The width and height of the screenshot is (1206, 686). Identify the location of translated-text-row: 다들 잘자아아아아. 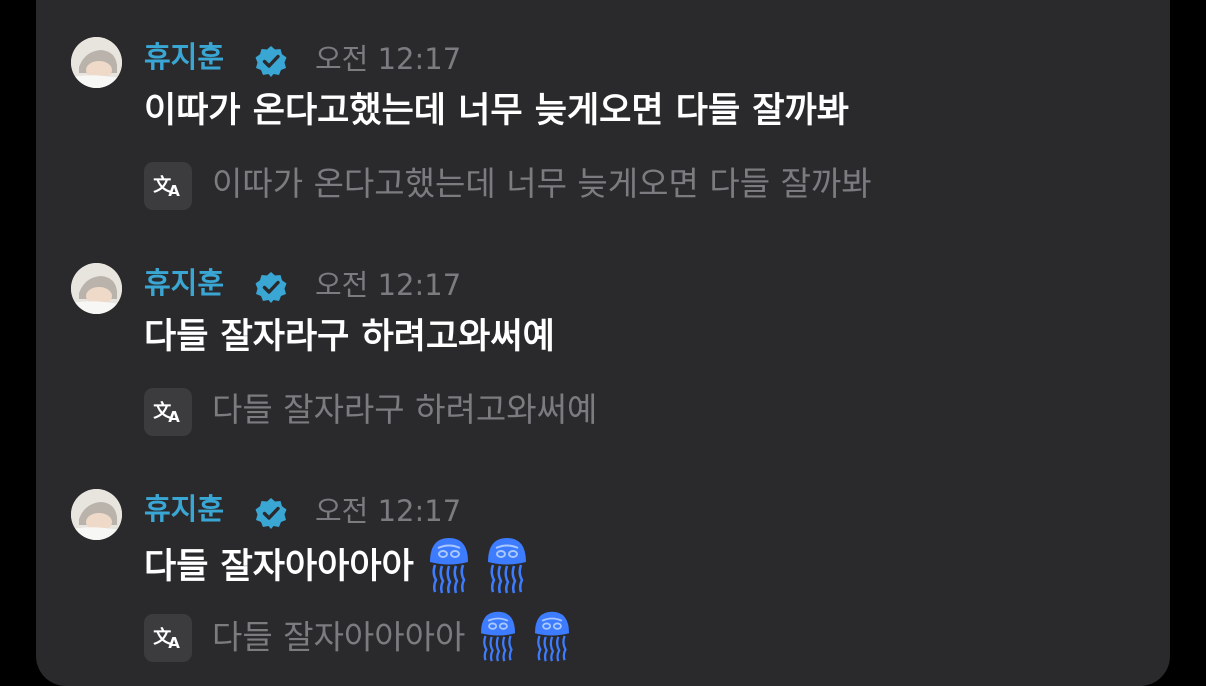
(392, 638).